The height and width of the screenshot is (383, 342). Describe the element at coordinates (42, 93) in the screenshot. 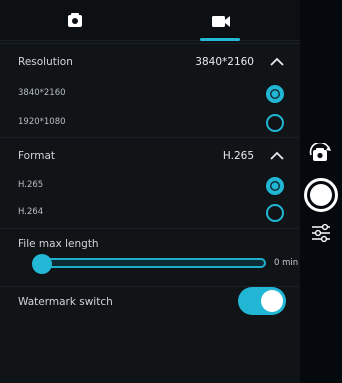

I see `option-label: 3840*2160` at that location.